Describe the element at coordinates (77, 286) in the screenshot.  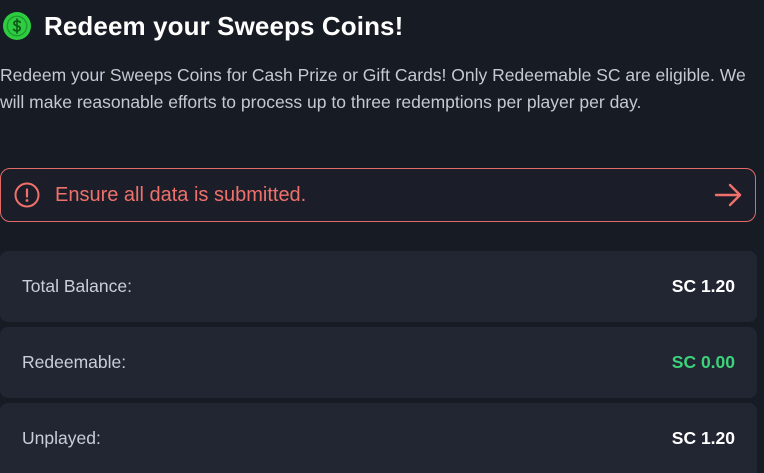
I see `total-balance-label: Total Balance:` at that location.